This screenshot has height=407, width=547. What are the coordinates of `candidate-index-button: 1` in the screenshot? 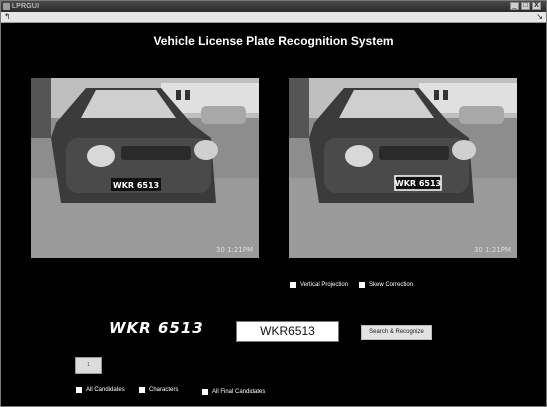 It's located at (88, 365).